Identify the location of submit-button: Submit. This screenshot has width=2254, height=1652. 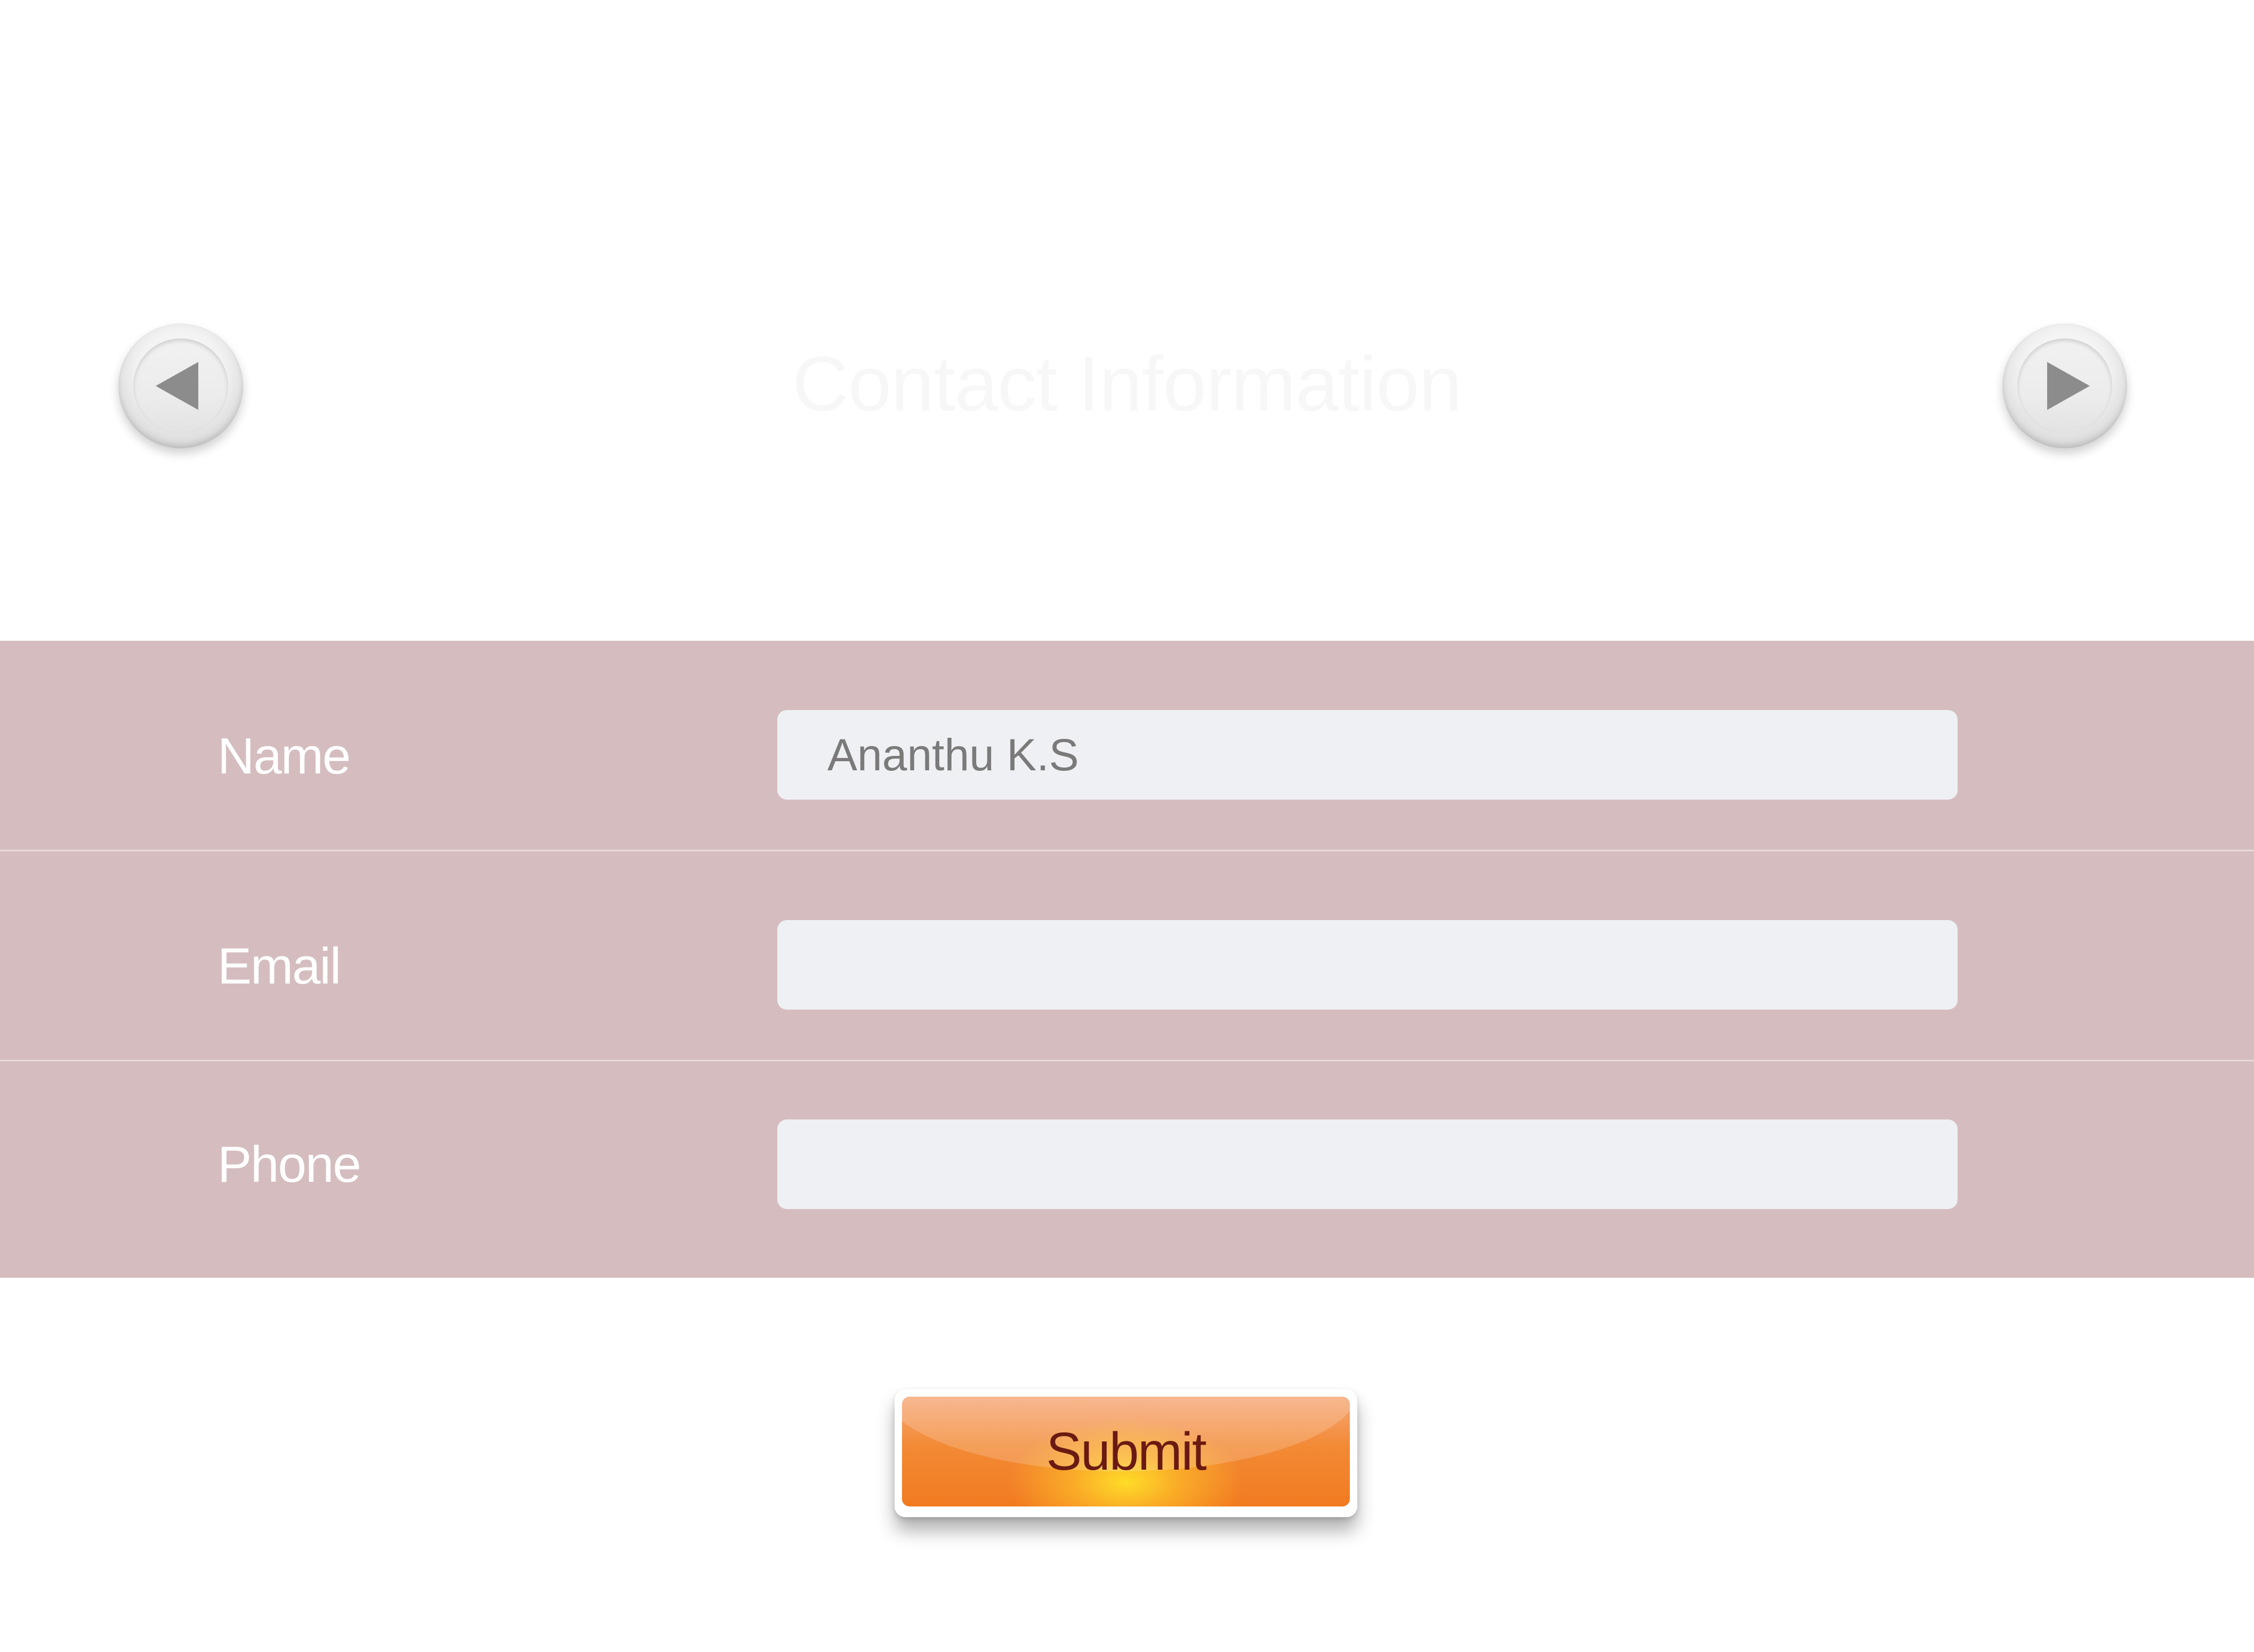
(1126, 1451).